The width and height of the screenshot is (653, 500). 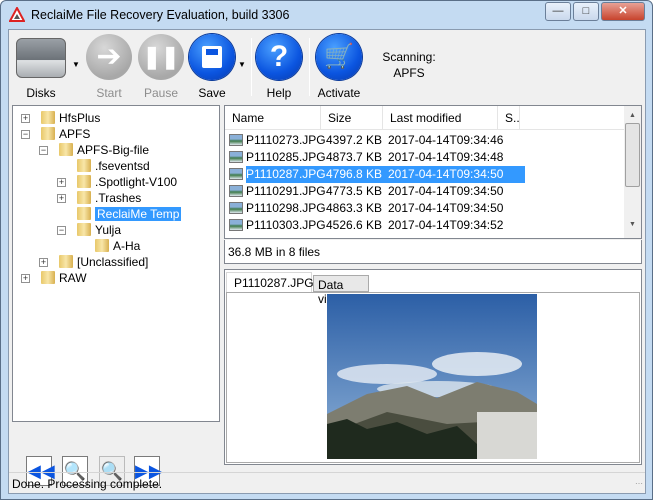 I want to click on status-bar: Done. Processing complete. ⋯, so click(x=327, y=482).